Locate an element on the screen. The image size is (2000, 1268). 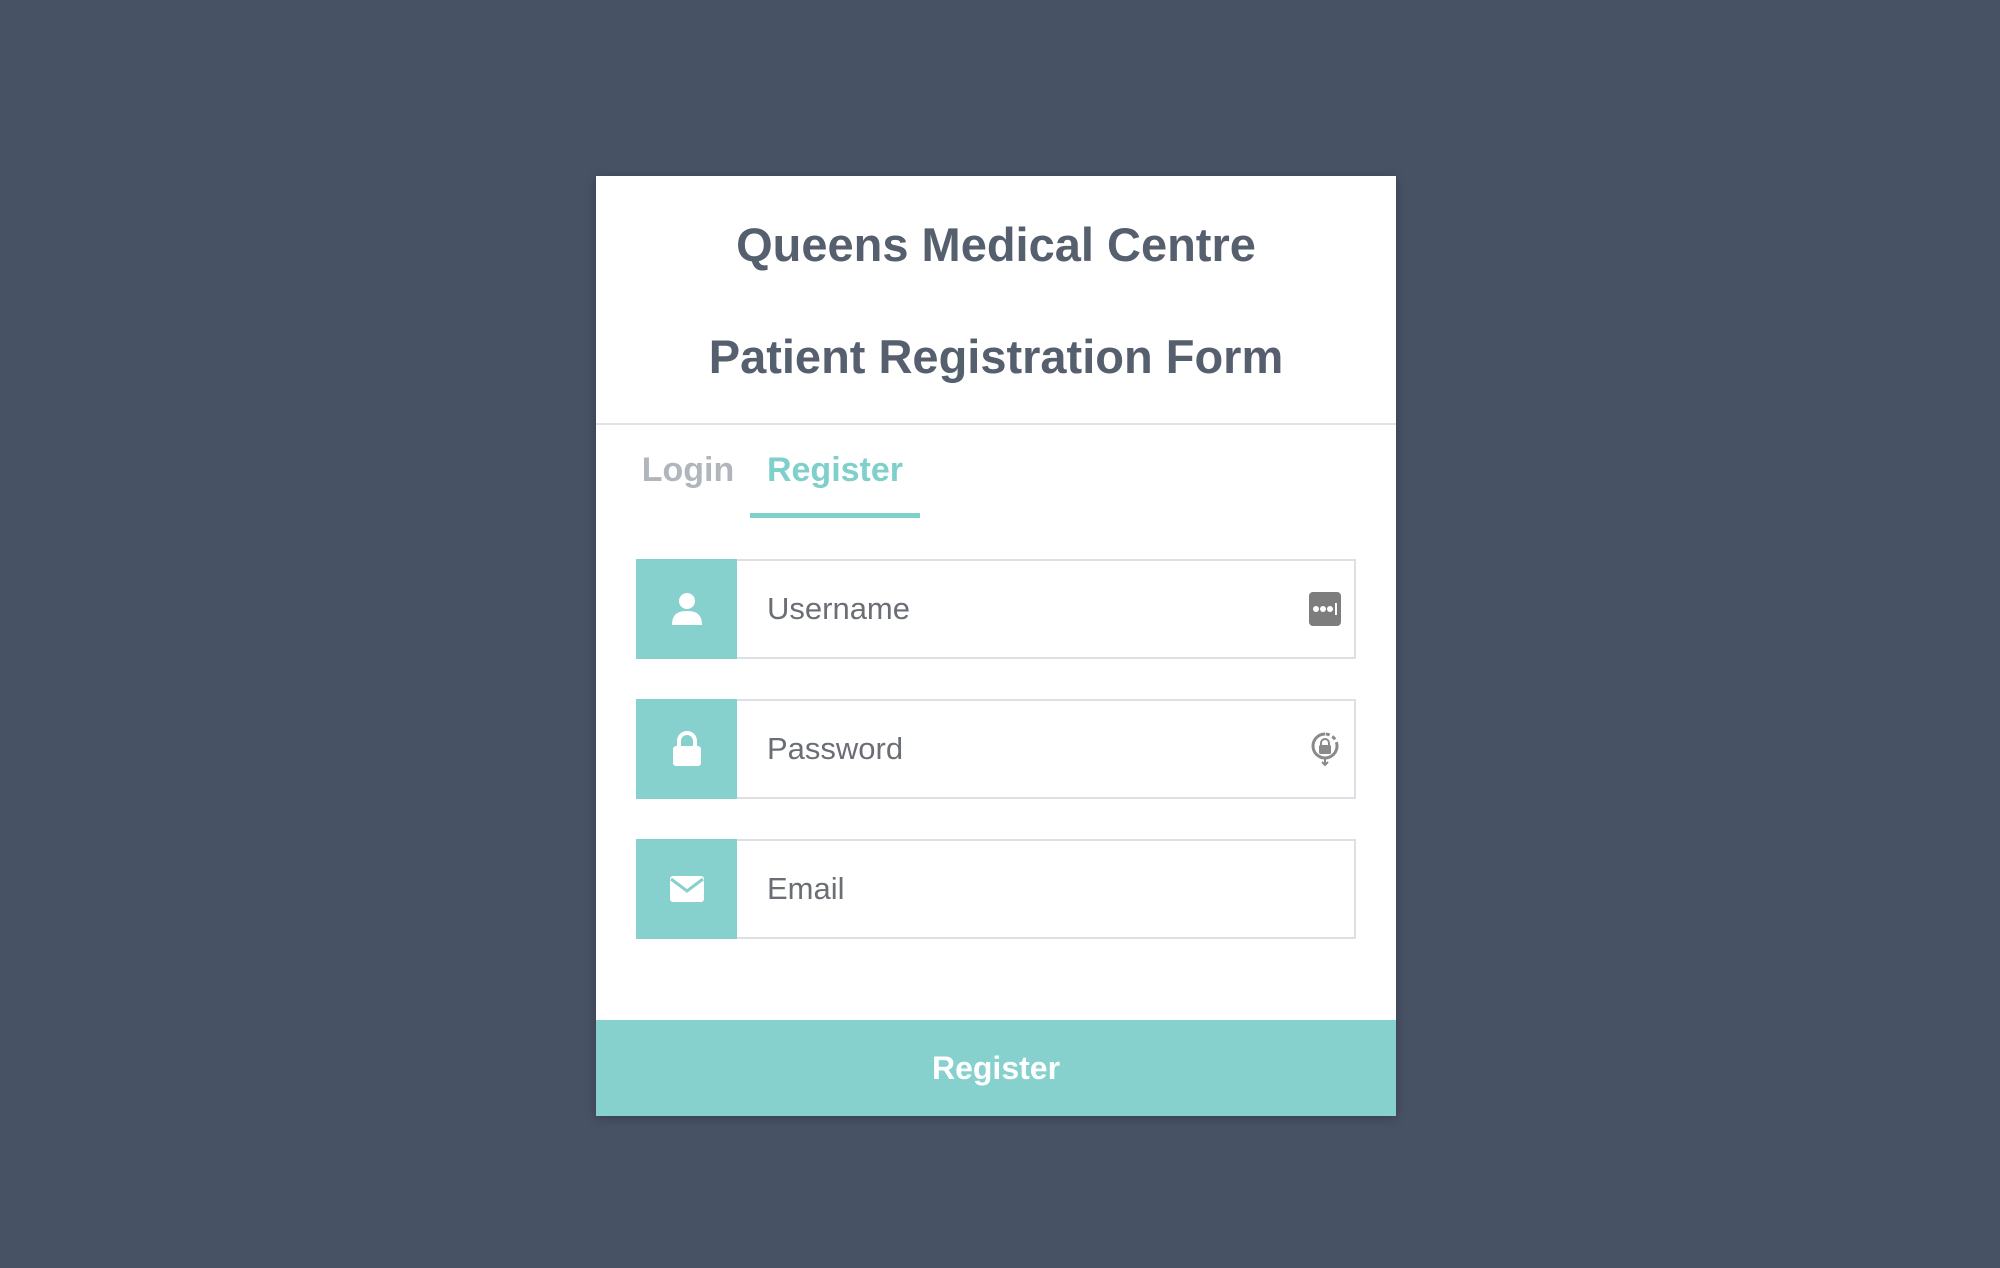
username-input is located at coordinates (1046, 609).